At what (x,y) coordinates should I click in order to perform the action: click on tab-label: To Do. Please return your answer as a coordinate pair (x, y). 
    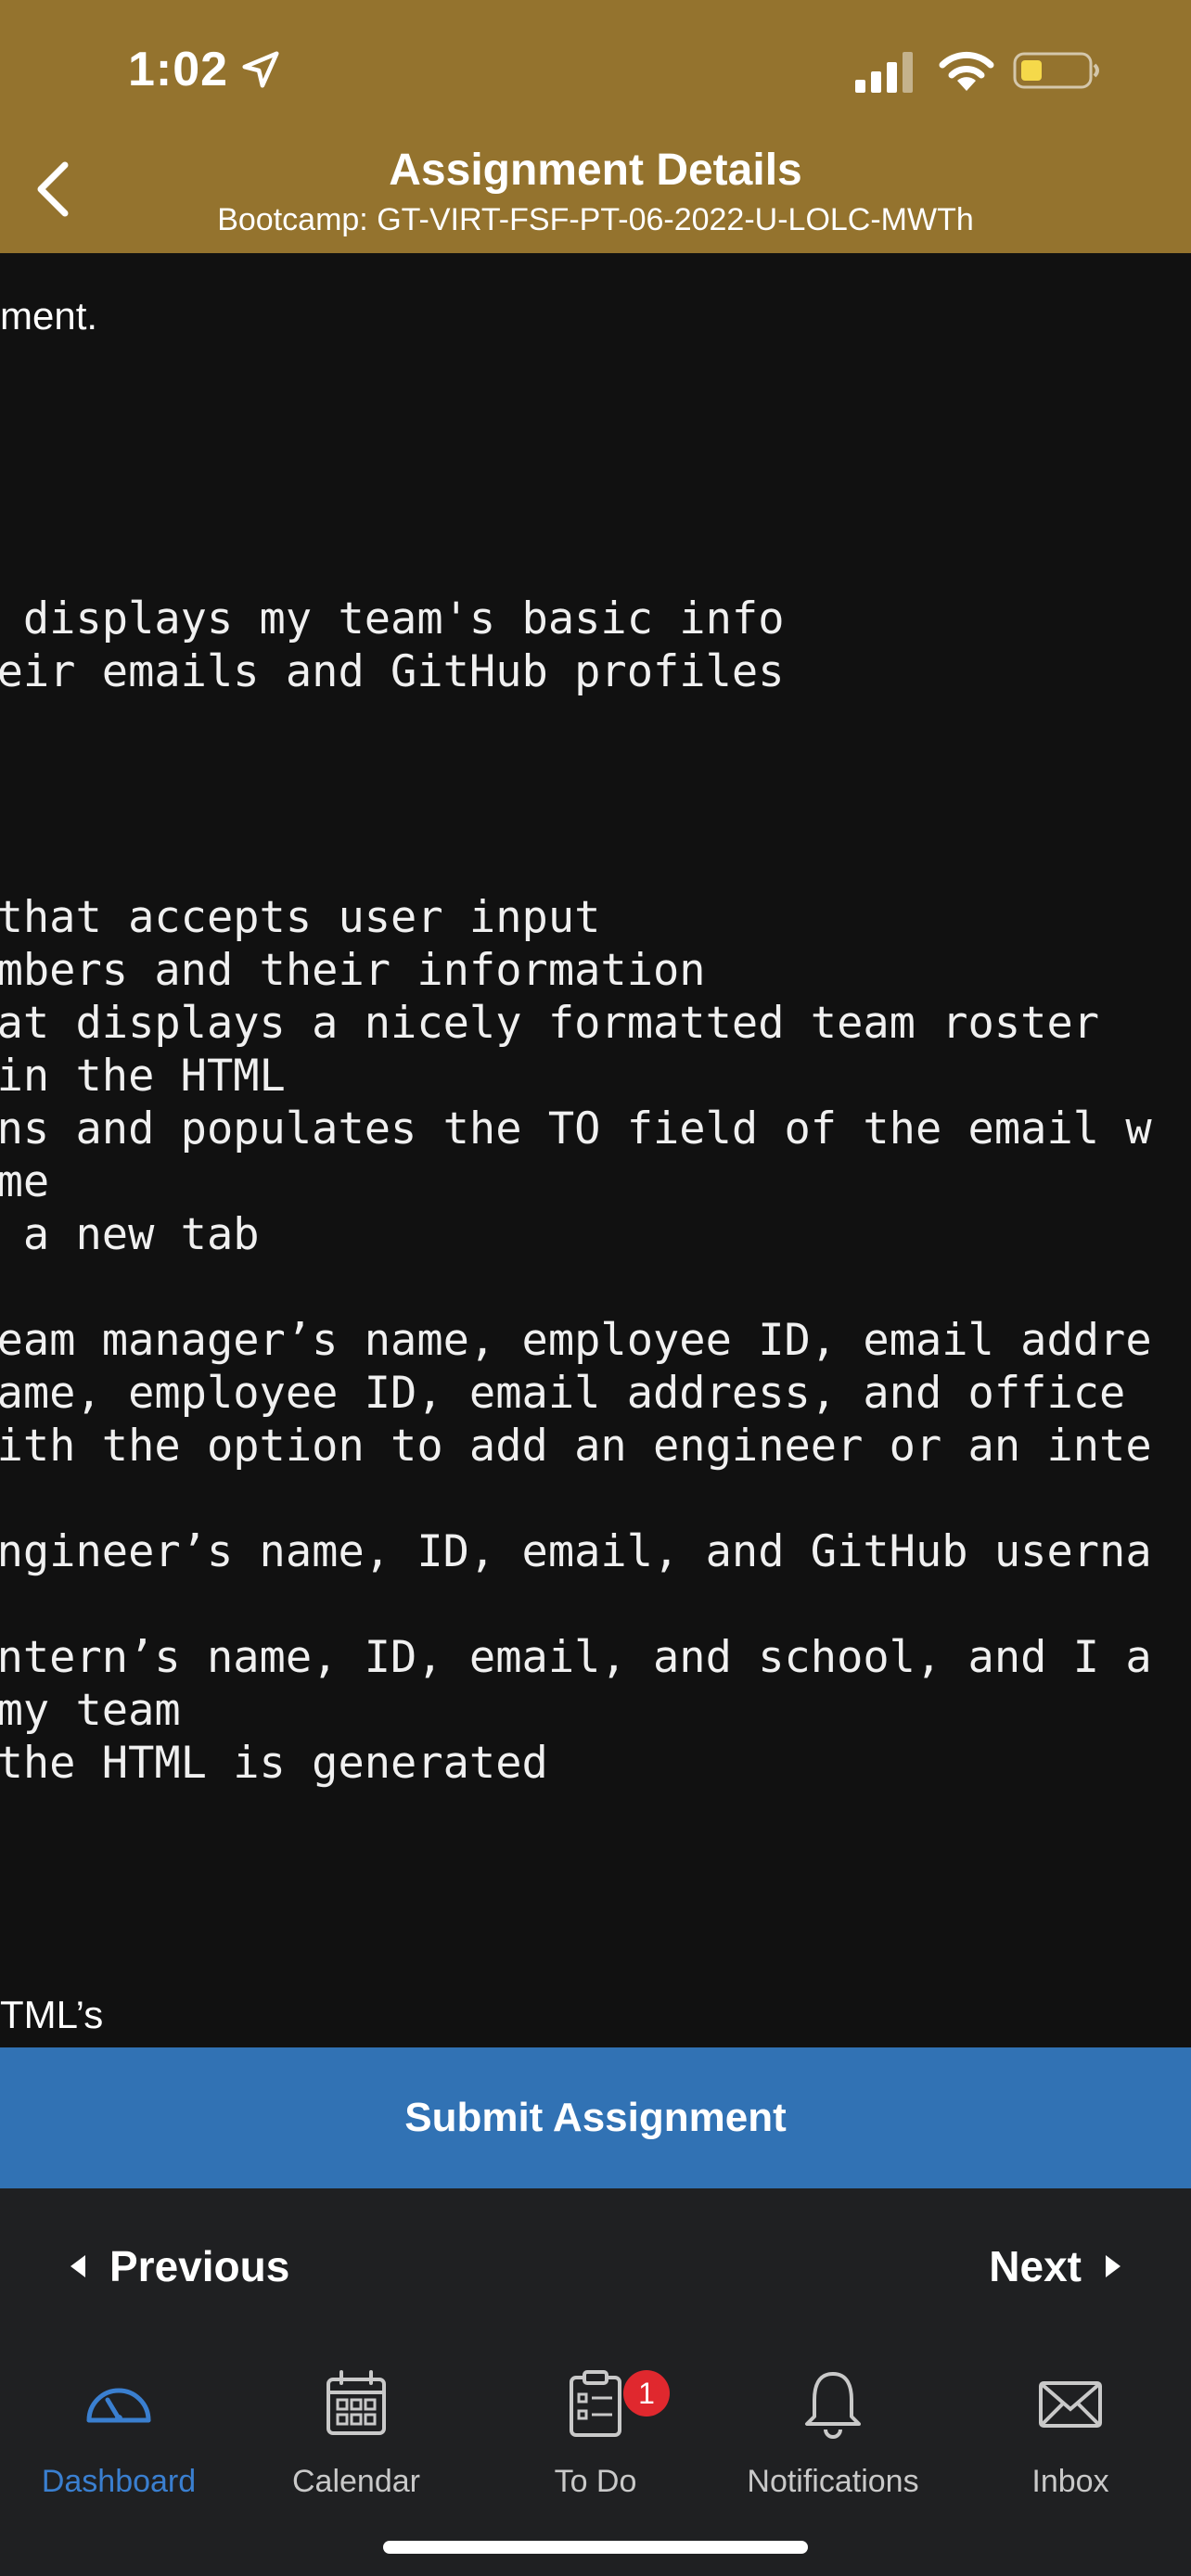
    Looking at the image, I should click on (595, 2481).